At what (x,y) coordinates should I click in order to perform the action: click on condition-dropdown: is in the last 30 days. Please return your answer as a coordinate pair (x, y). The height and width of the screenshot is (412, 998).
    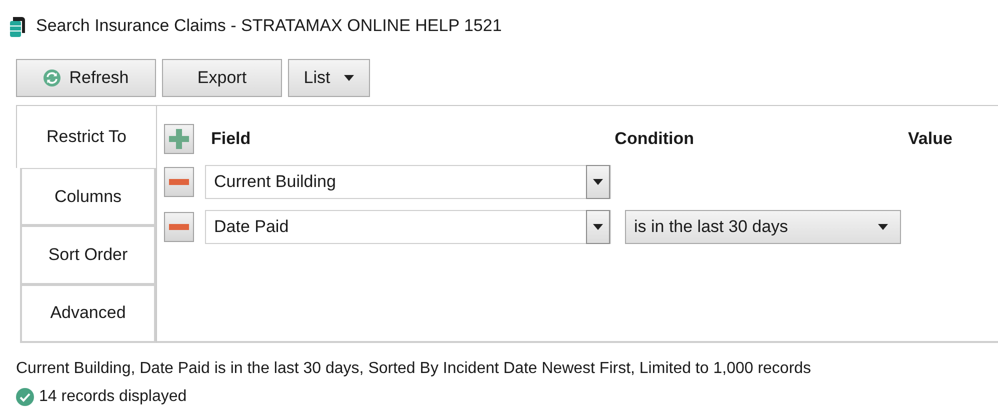
    Looking at the image, I should click on (763, 227).